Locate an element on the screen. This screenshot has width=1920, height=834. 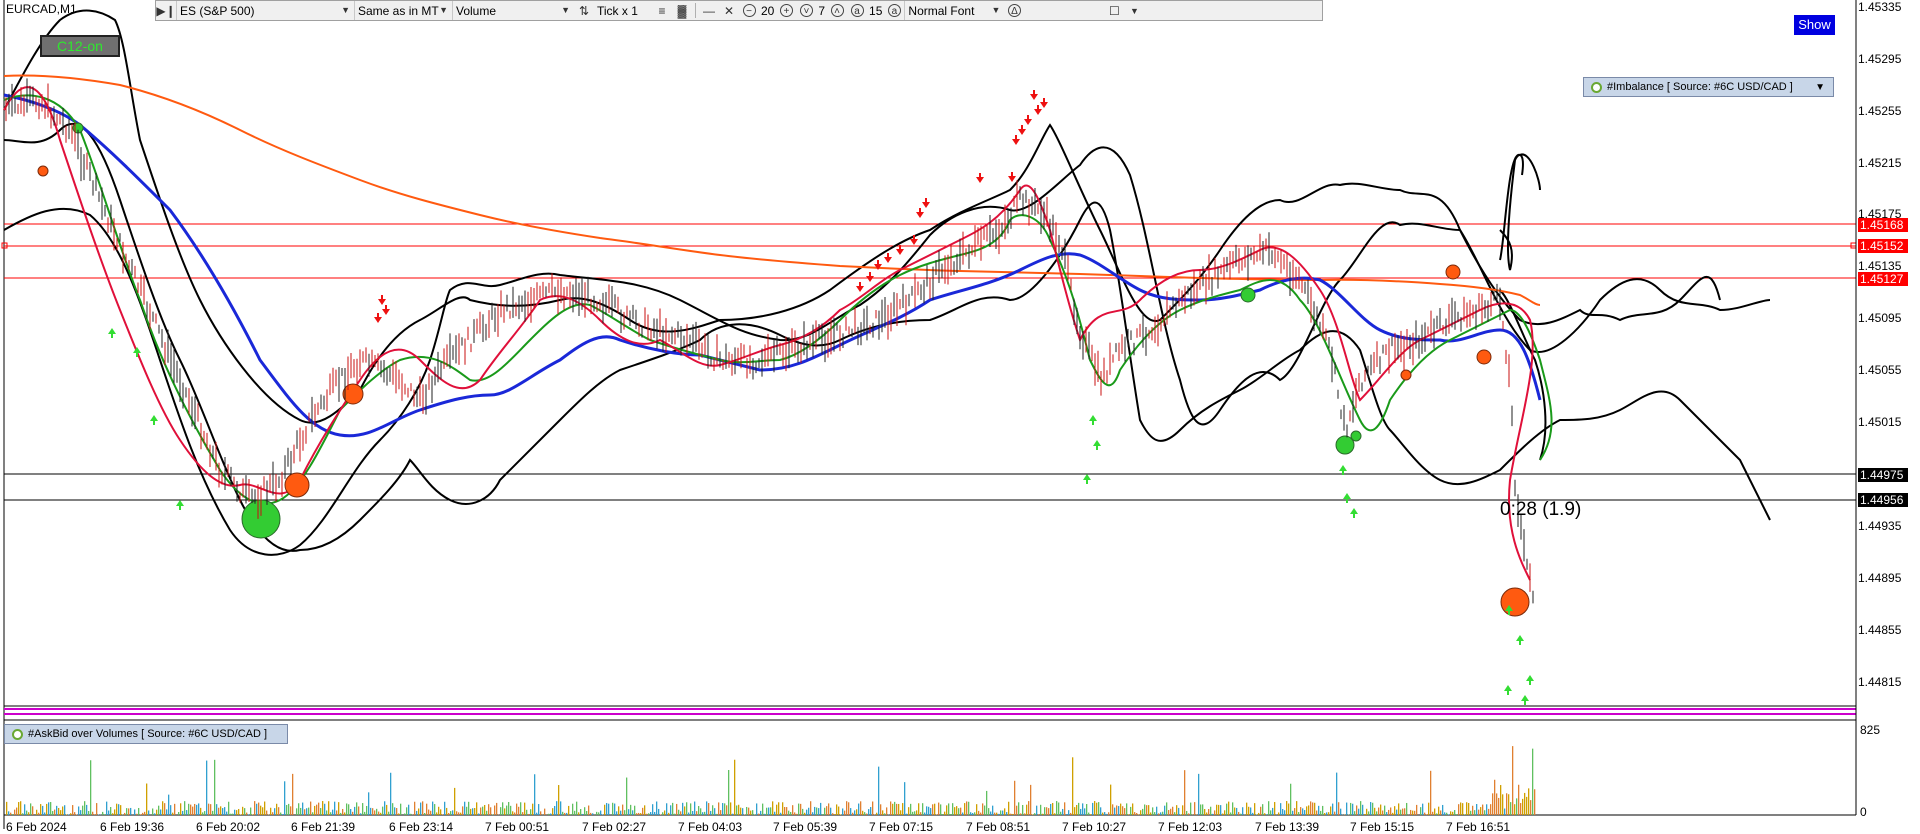
up-icon: ˄ is located at coordinates (837, 10).